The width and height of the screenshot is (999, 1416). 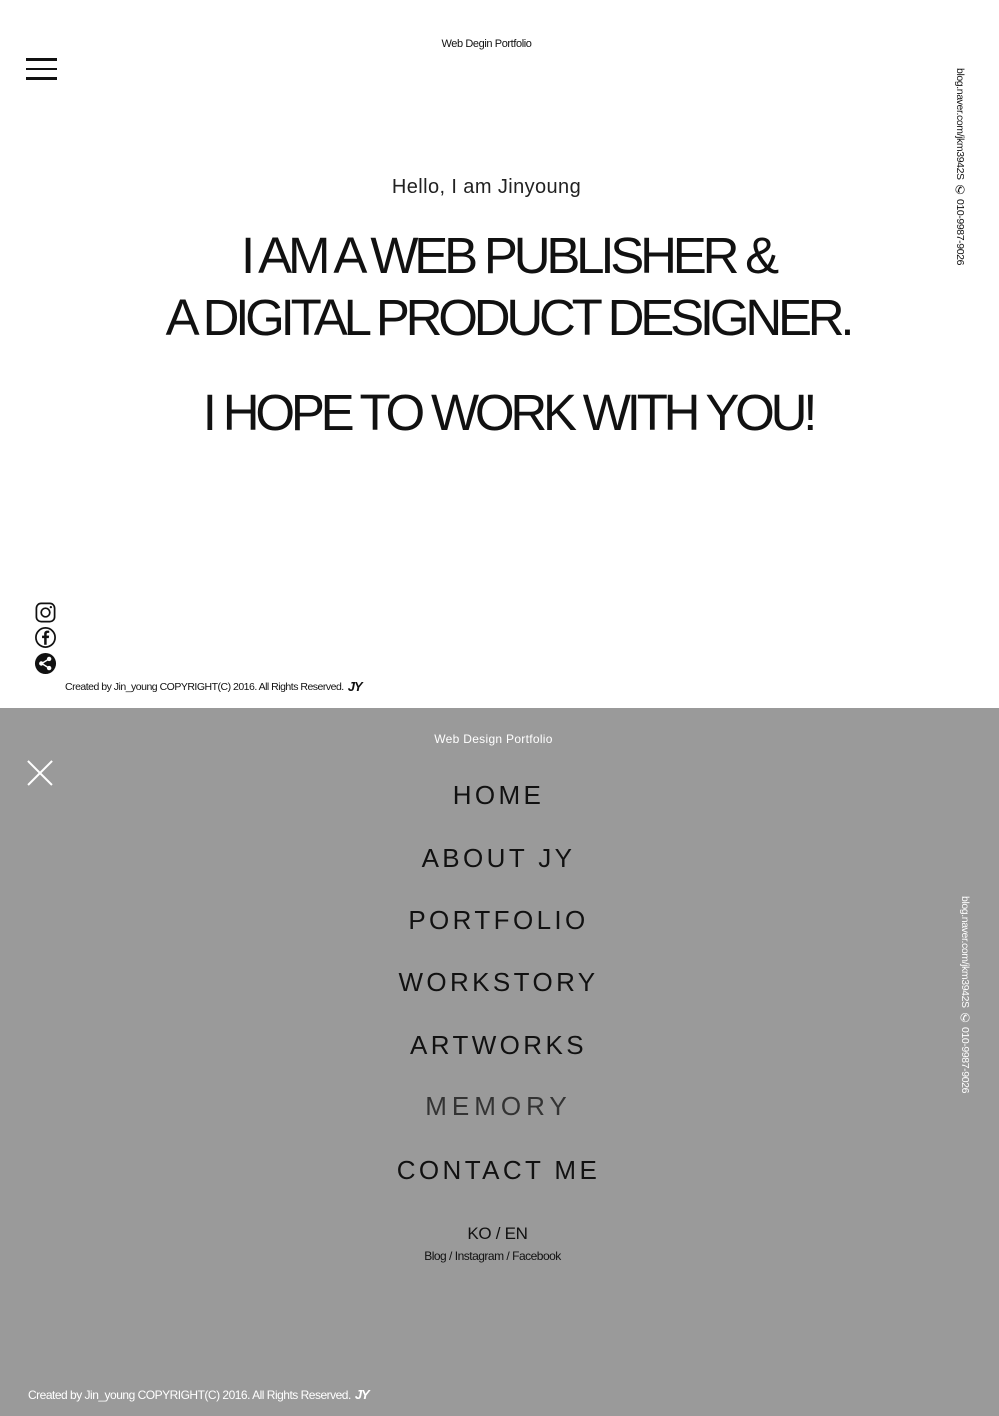 I want to click on share-icon, so click(x=45, y=663).